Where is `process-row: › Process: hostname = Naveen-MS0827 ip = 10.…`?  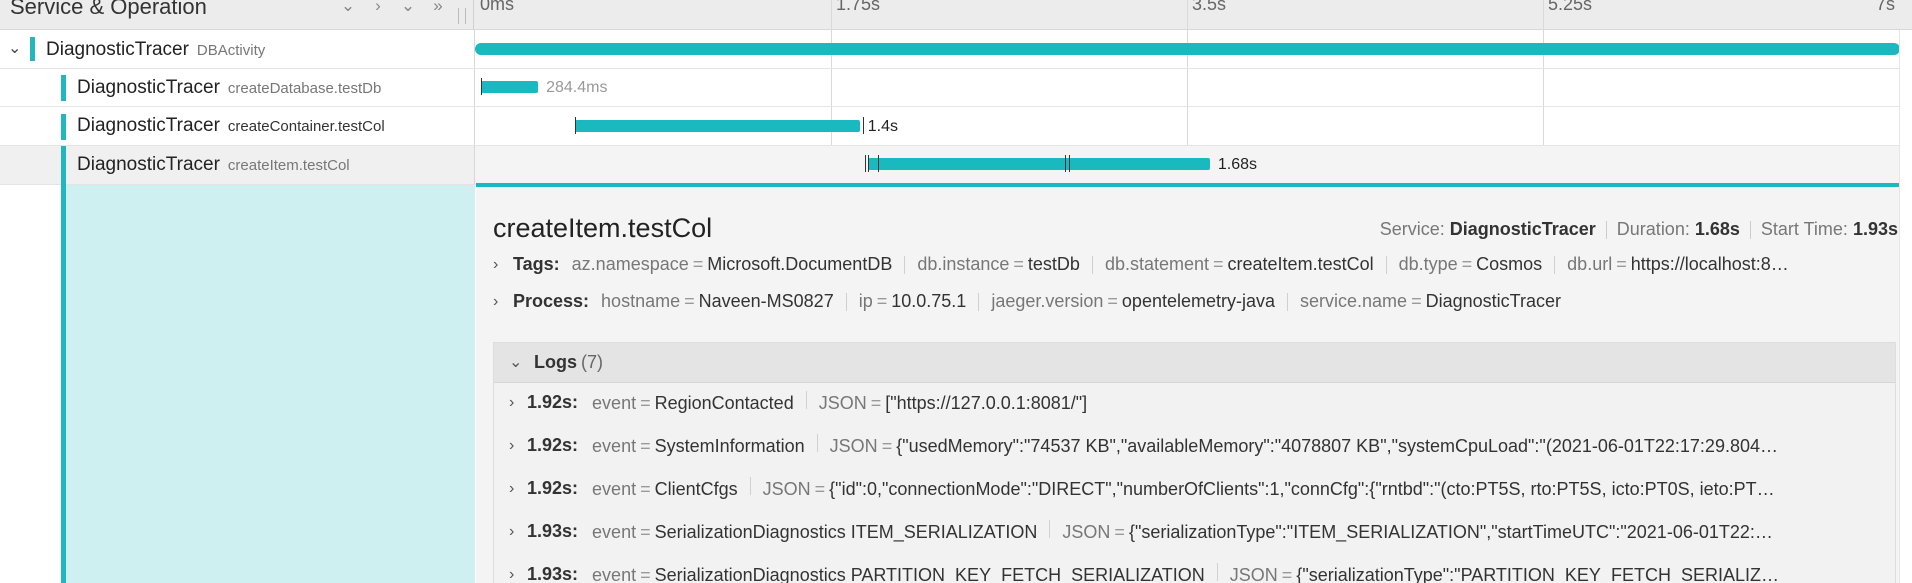
process-row: › Process: hostname = Naveen-MS0827 ip = 10.… is located at coordinates (1202, 301).